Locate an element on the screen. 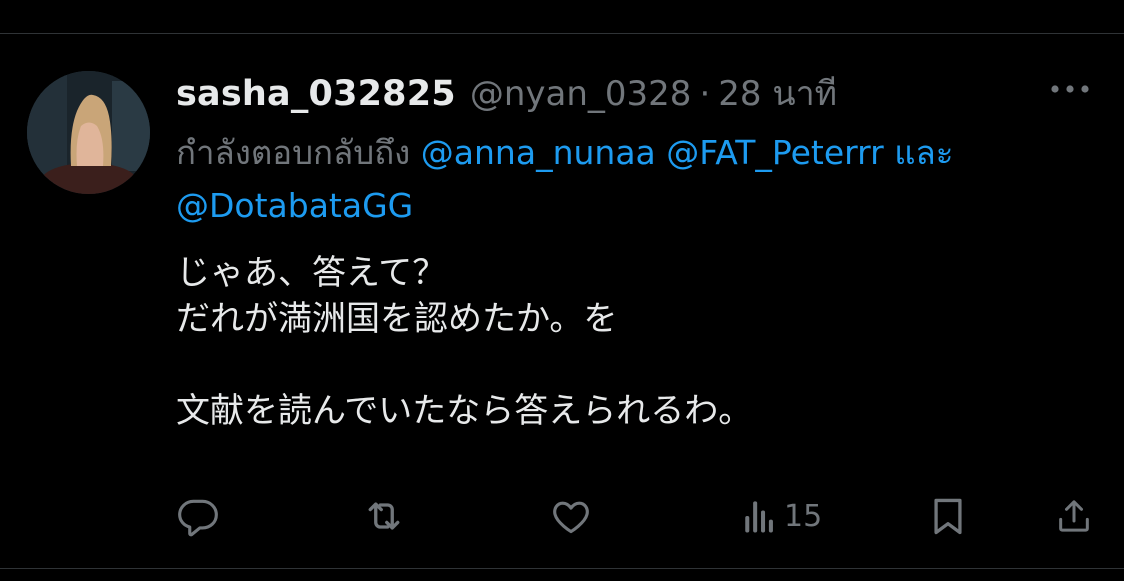 The image size is (1124, 581). more-options-button is located at coordinates (1070, 89).